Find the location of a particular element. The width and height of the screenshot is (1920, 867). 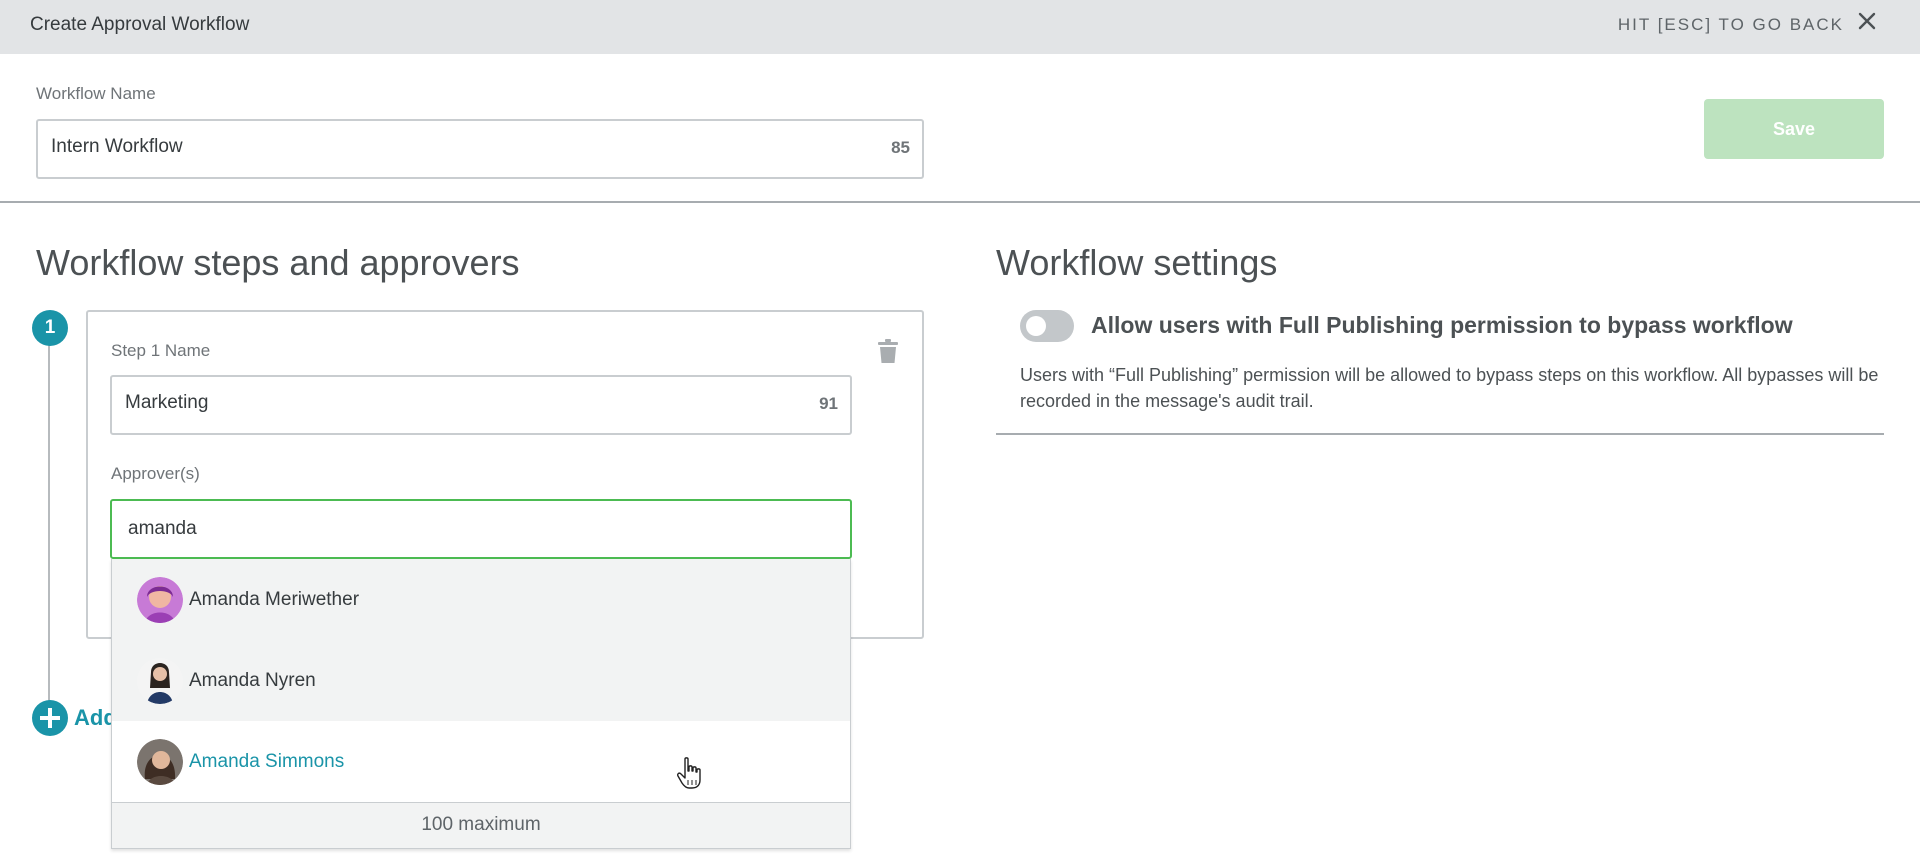

workflow-name-char-count: 85 is located at coordinates (900, 147).